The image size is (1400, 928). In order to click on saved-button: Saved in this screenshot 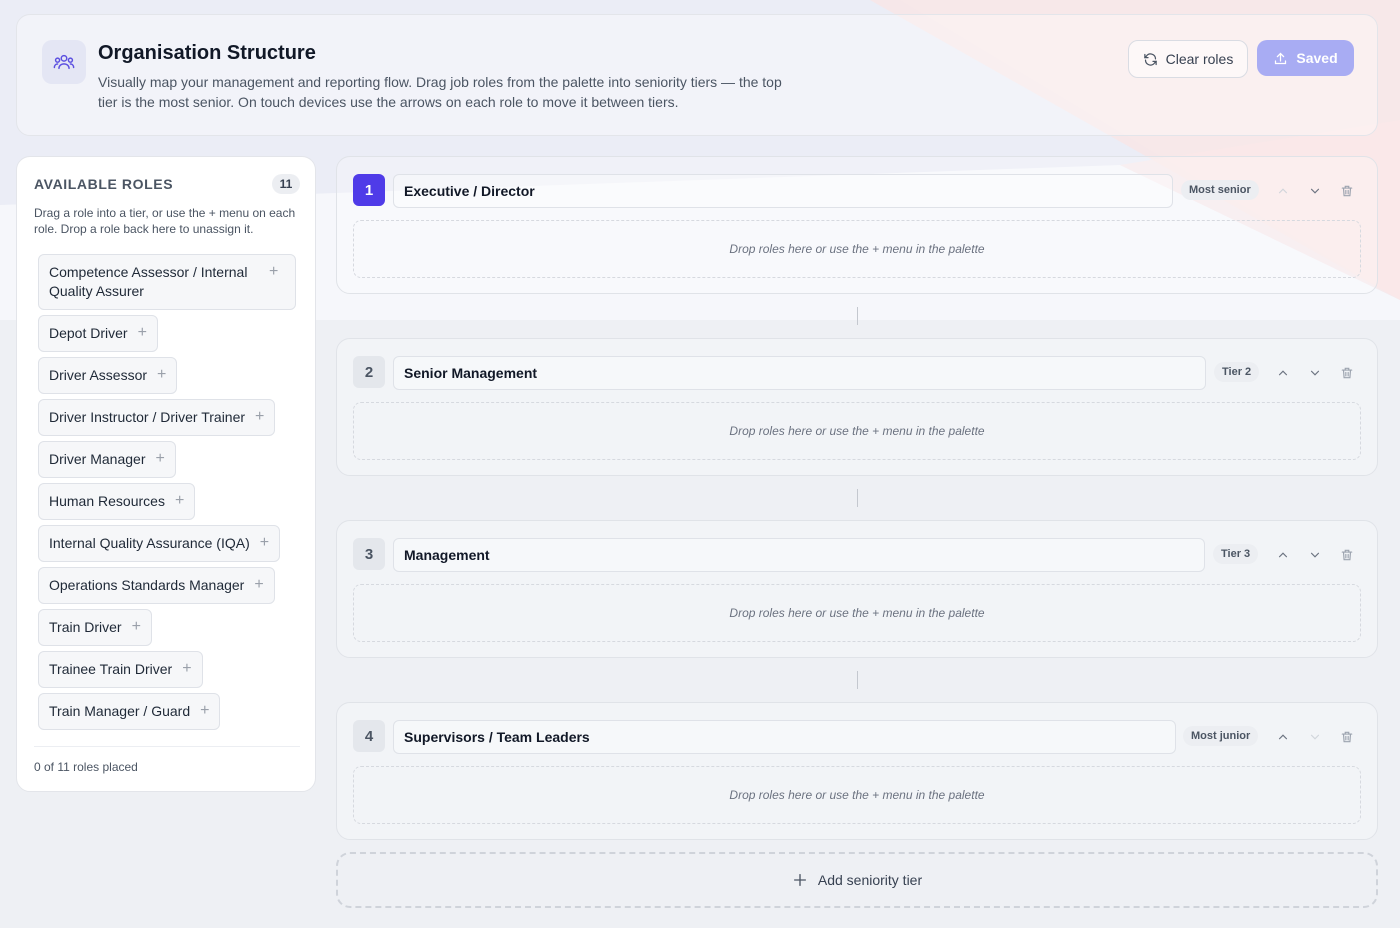, I will do `click(1305, 58)`.